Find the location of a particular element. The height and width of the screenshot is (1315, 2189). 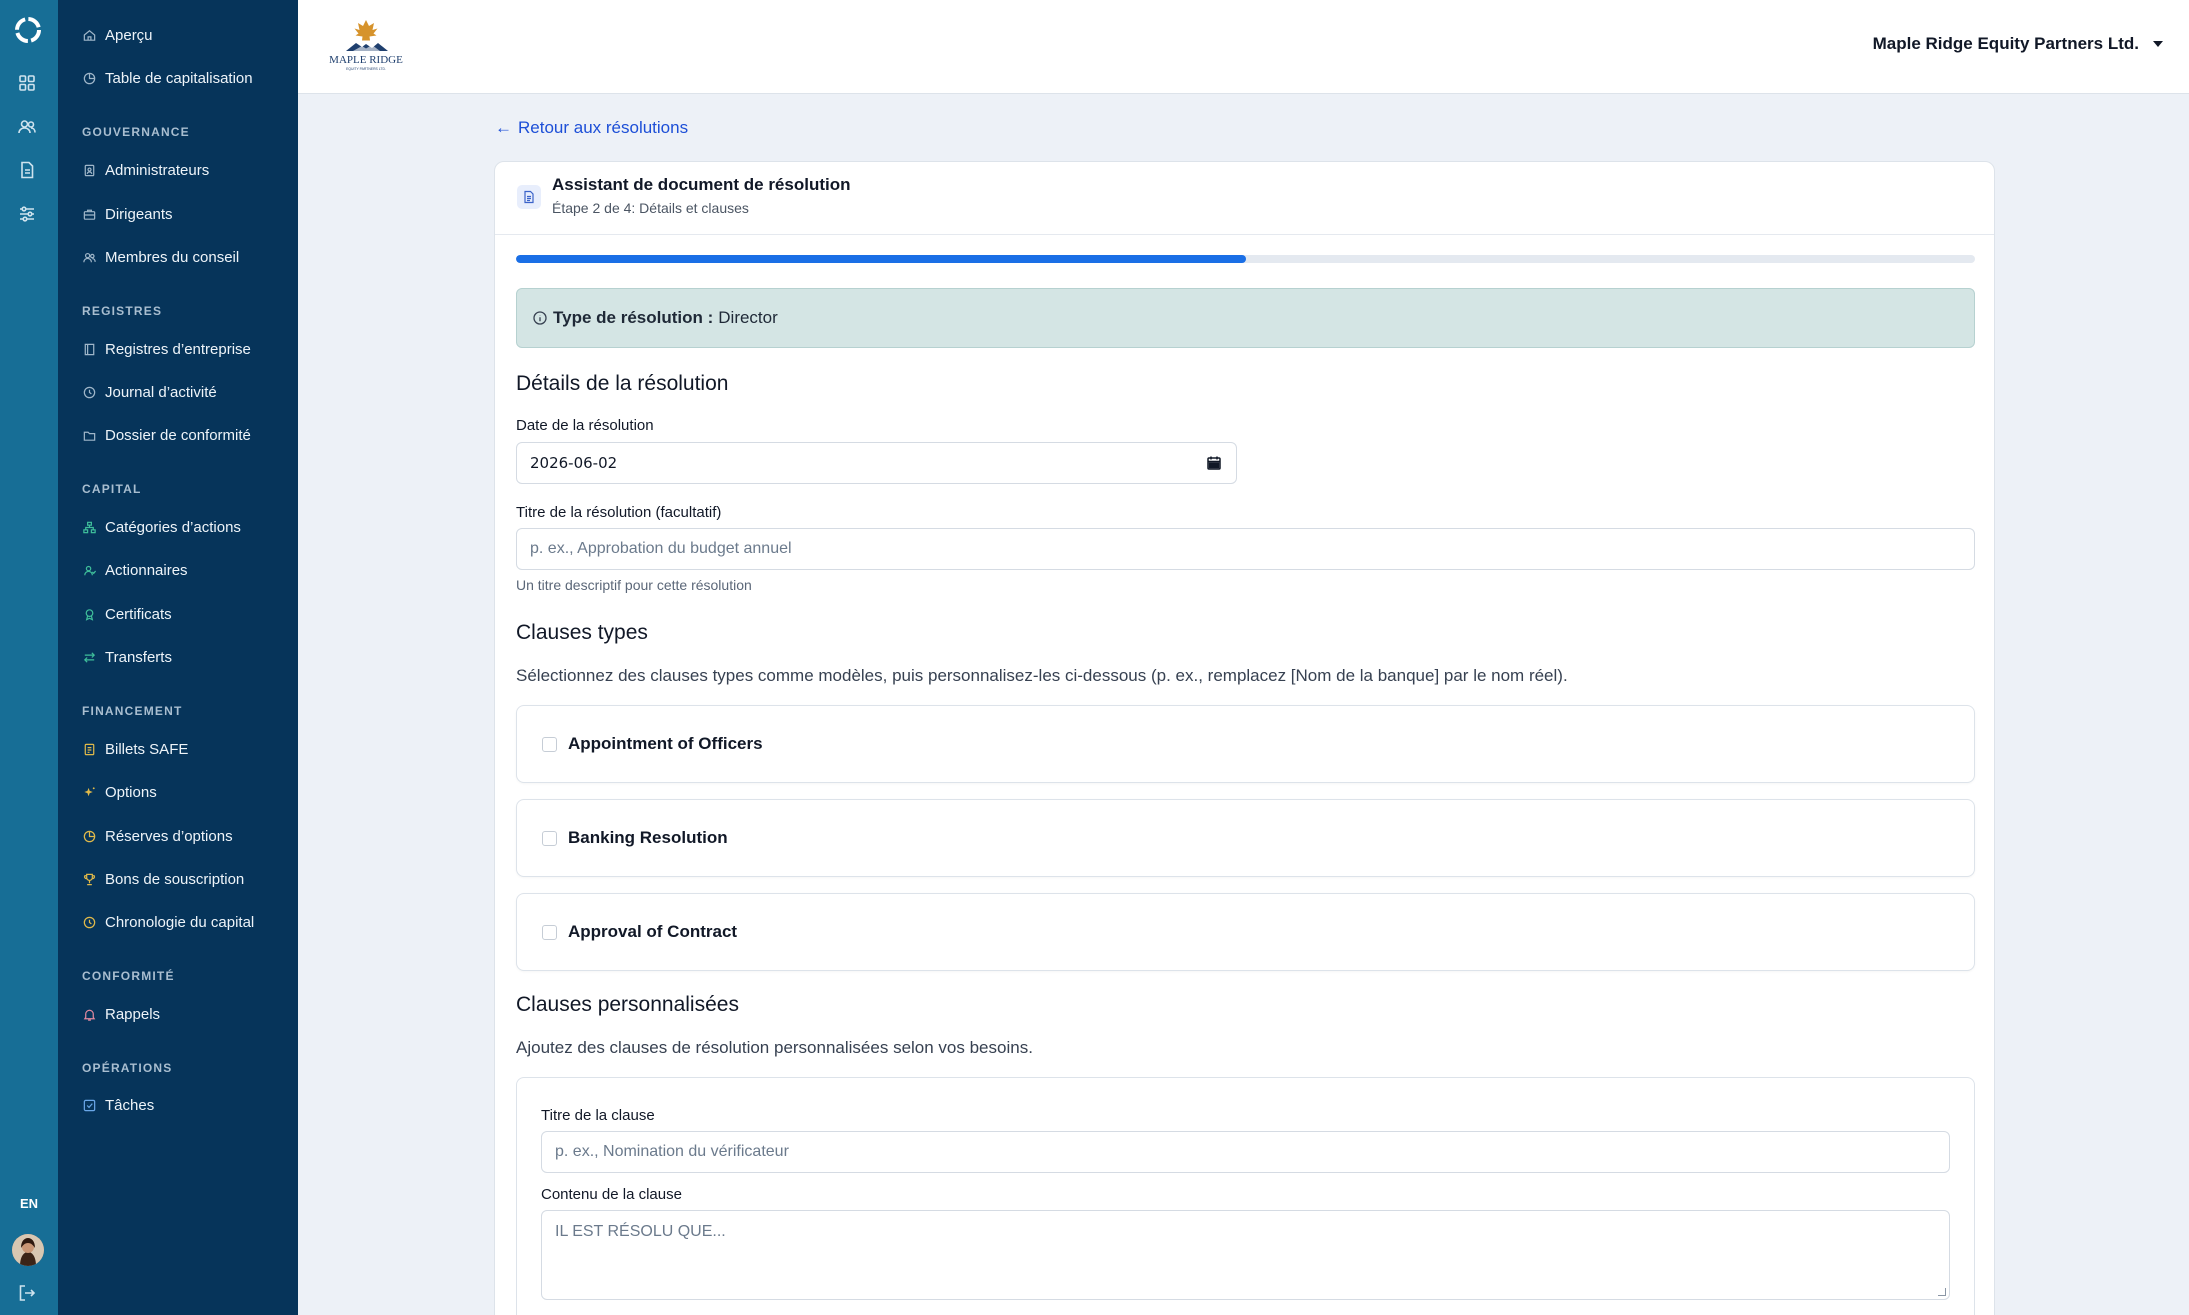

section-conformite: CONFORMITÉ is located at coordinates (128, 976).